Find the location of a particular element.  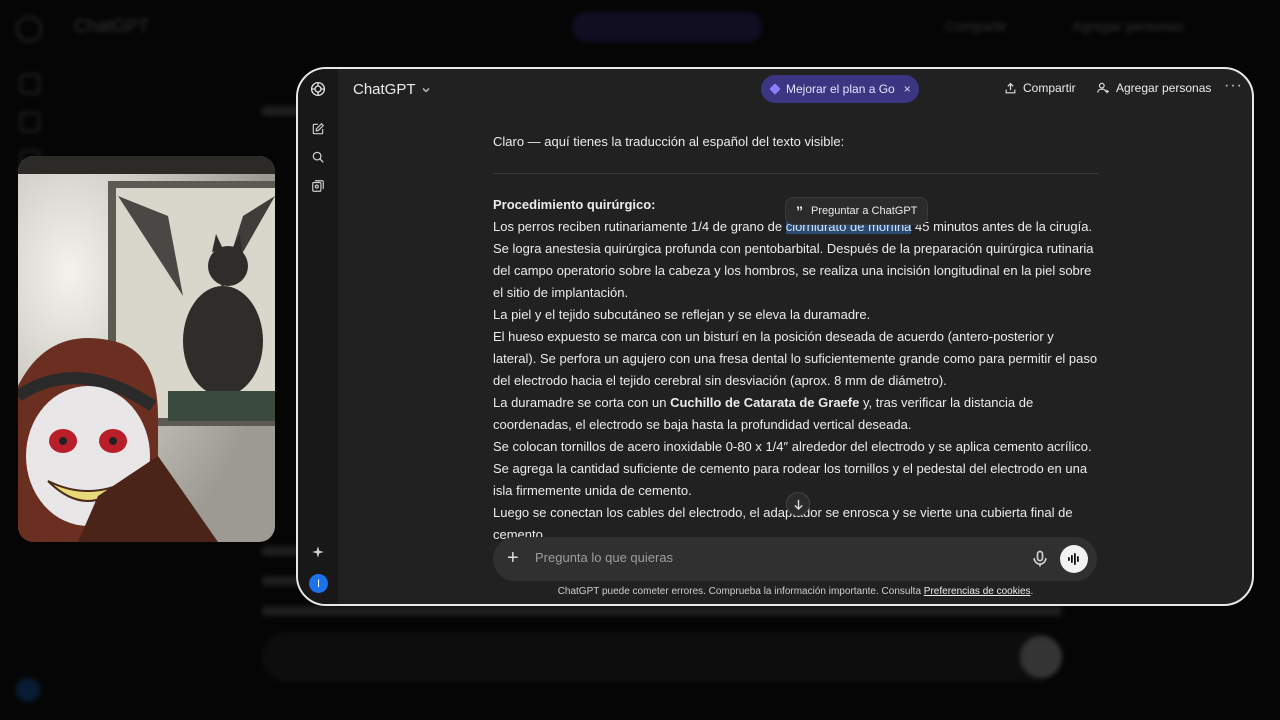

p4-bold: Cuchillo de Catarata de Graefe is located at coordinates (765, 402).